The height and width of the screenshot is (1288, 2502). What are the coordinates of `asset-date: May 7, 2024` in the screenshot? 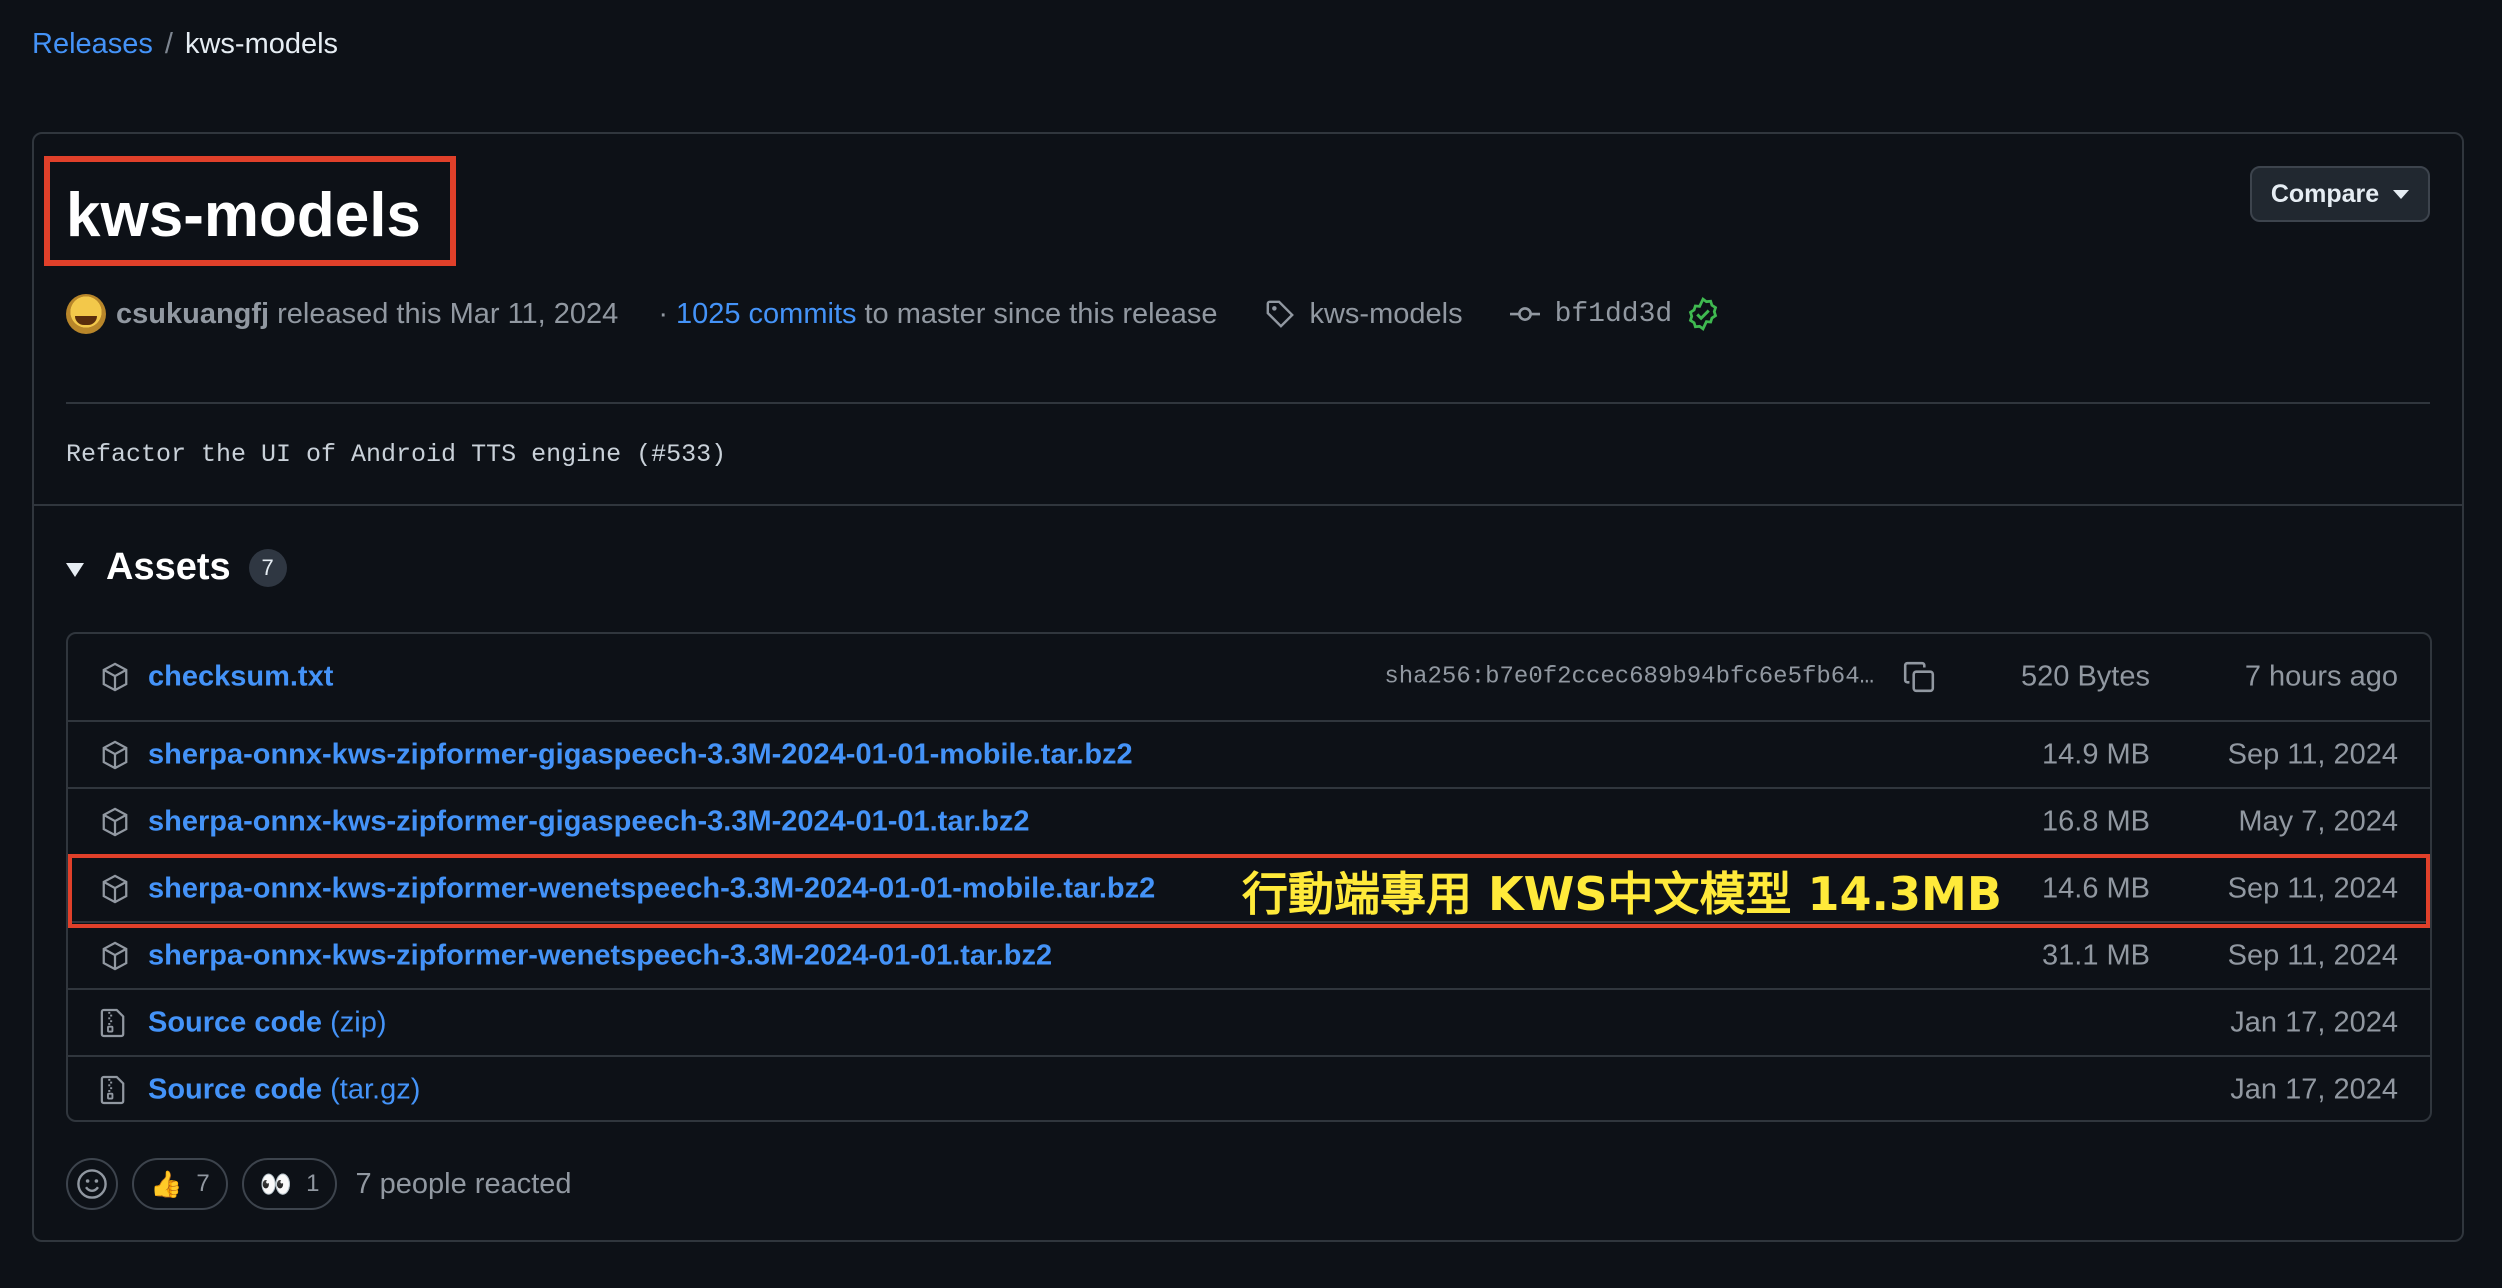 It's located at (2318, 821).